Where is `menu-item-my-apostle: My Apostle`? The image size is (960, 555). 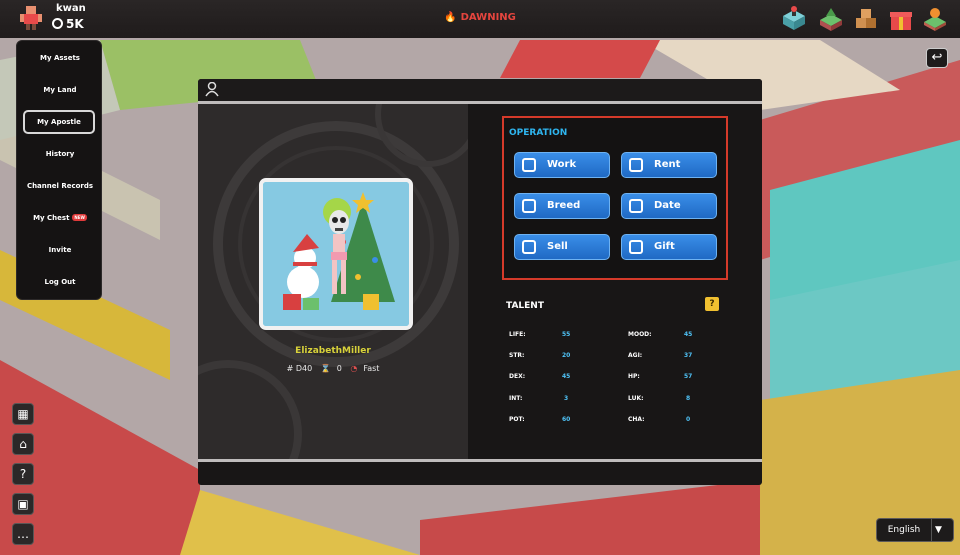
menu-item-my-apostle: My Apostle is located at coordinates (59, 122).